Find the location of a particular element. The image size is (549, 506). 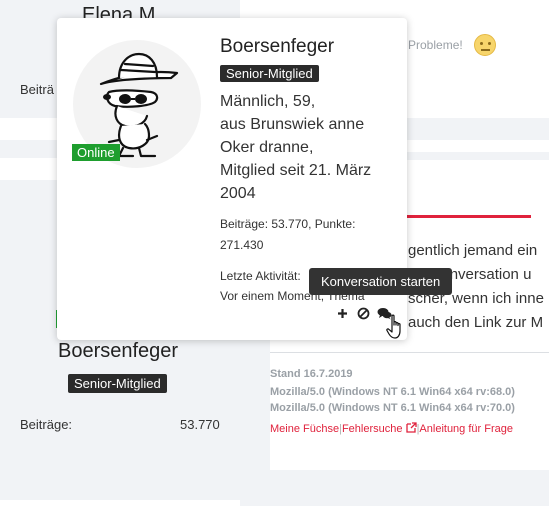

online-badge: Online is located at coordinates (96, 152).